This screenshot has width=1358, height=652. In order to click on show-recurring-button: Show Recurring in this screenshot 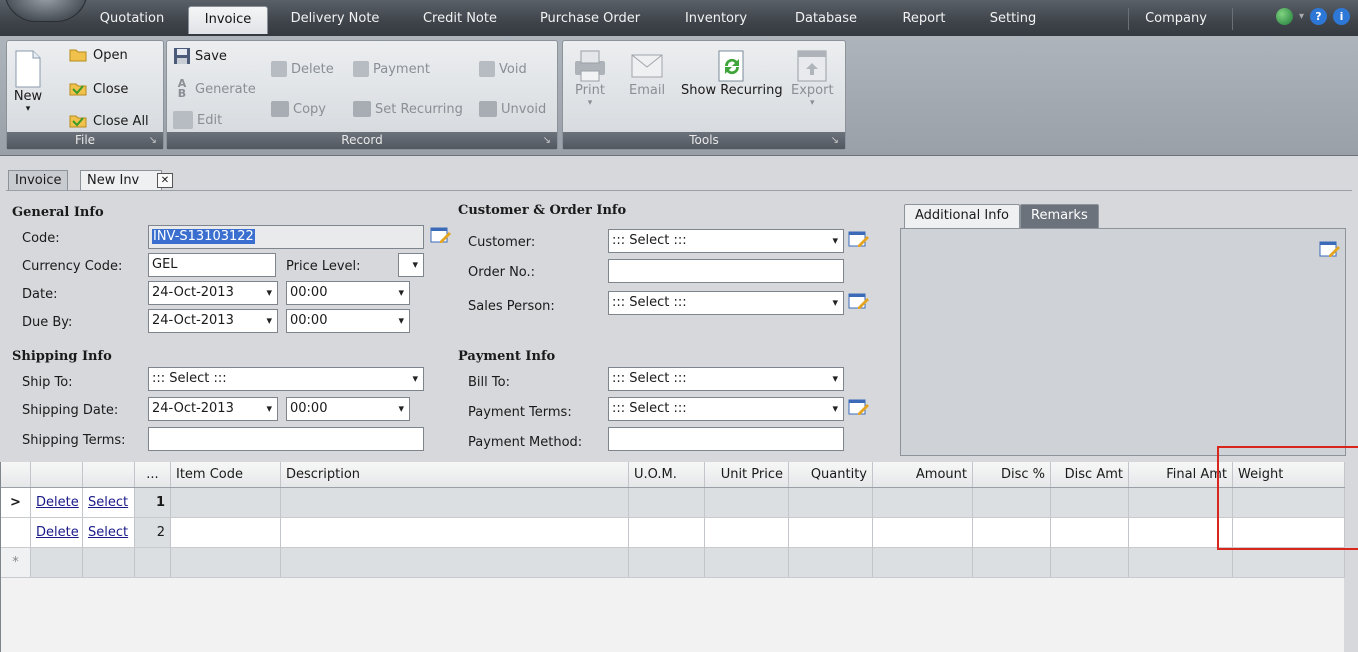, I will do `click(732, 73)`.